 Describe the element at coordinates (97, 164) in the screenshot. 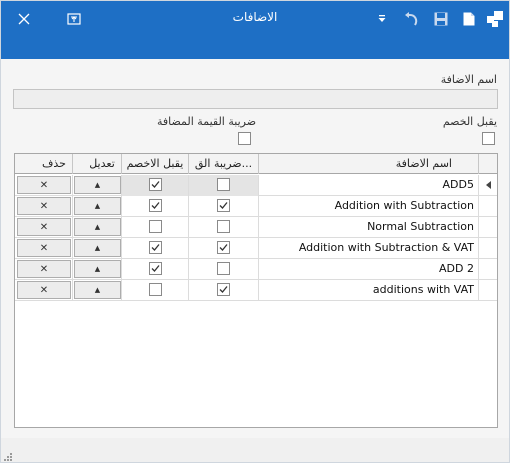

I see `header-edit: تعديل` at that location.